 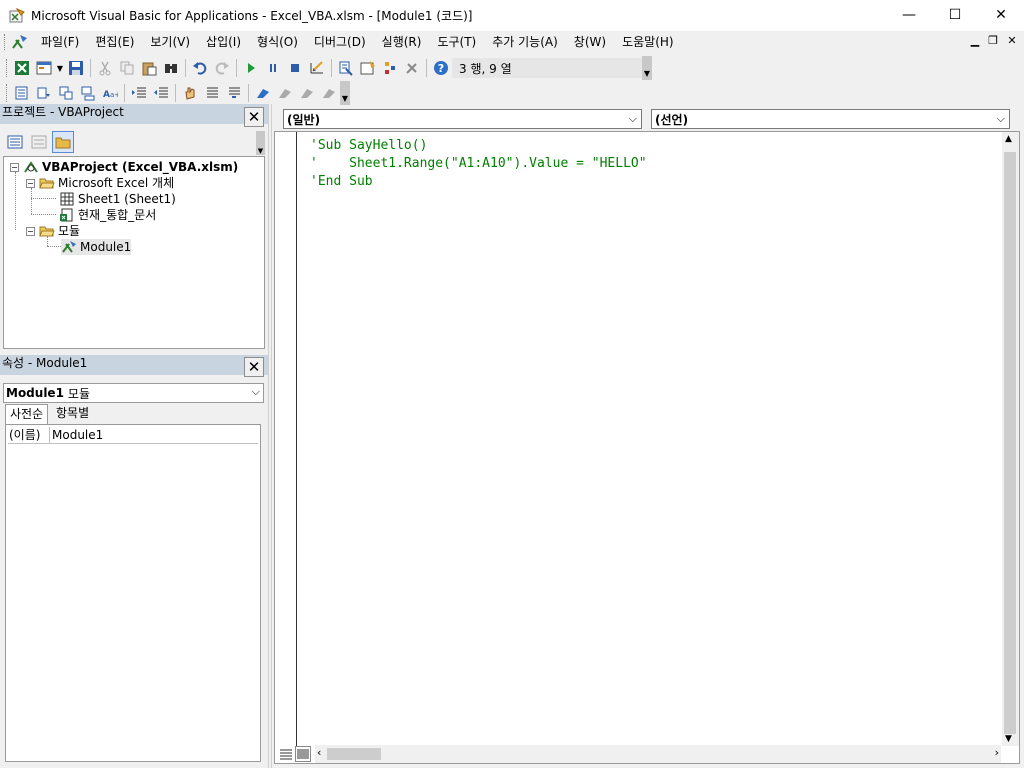 I want to click on indent-icon, so click(x=139, y=92).